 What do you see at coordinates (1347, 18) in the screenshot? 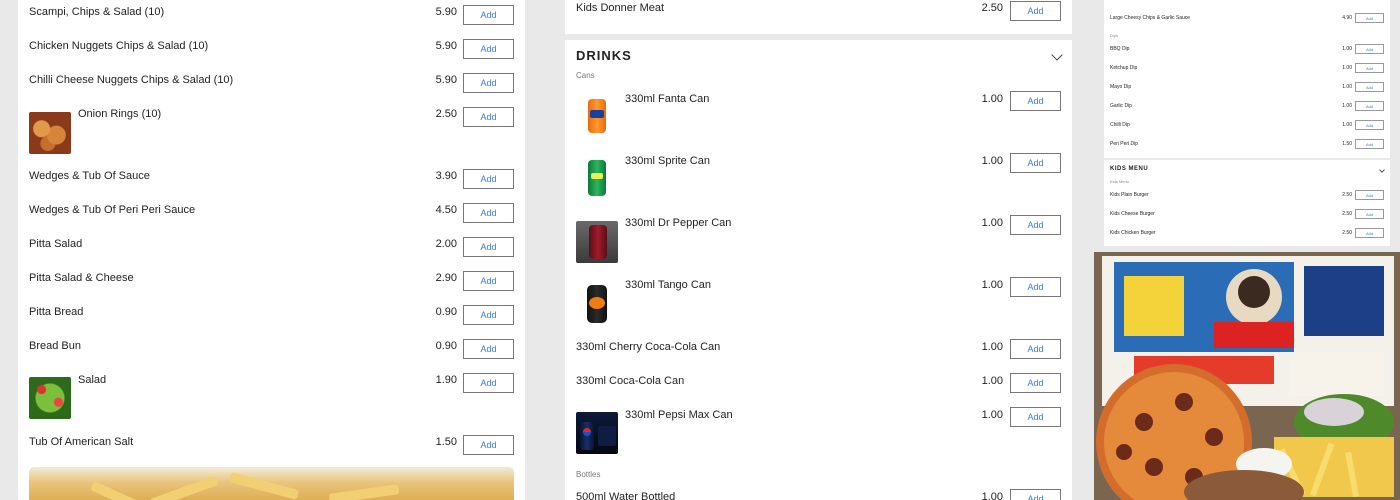
I see `item-price: 4.90` at bounding box center [1347, 18].